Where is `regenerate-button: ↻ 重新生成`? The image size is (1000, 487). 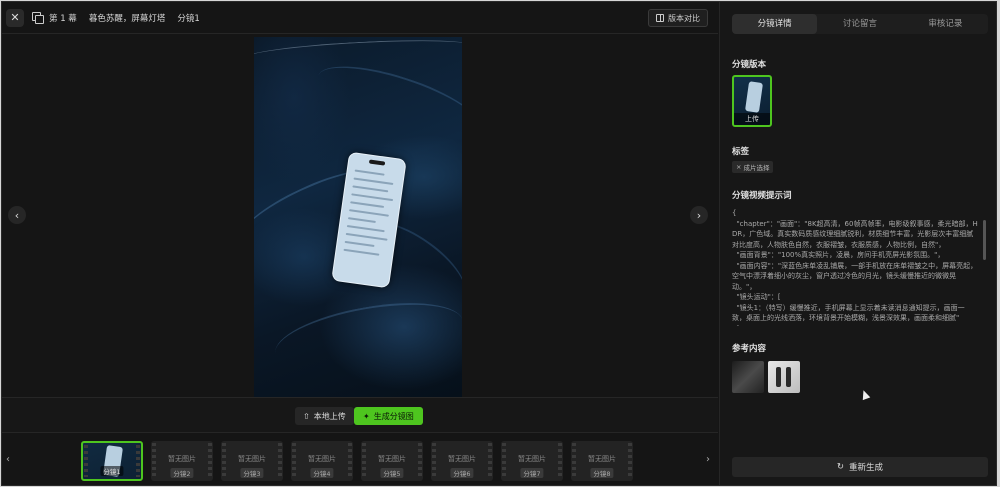
regenerate-button: ↻ 重新生成 is located at coordinates (860, 467).